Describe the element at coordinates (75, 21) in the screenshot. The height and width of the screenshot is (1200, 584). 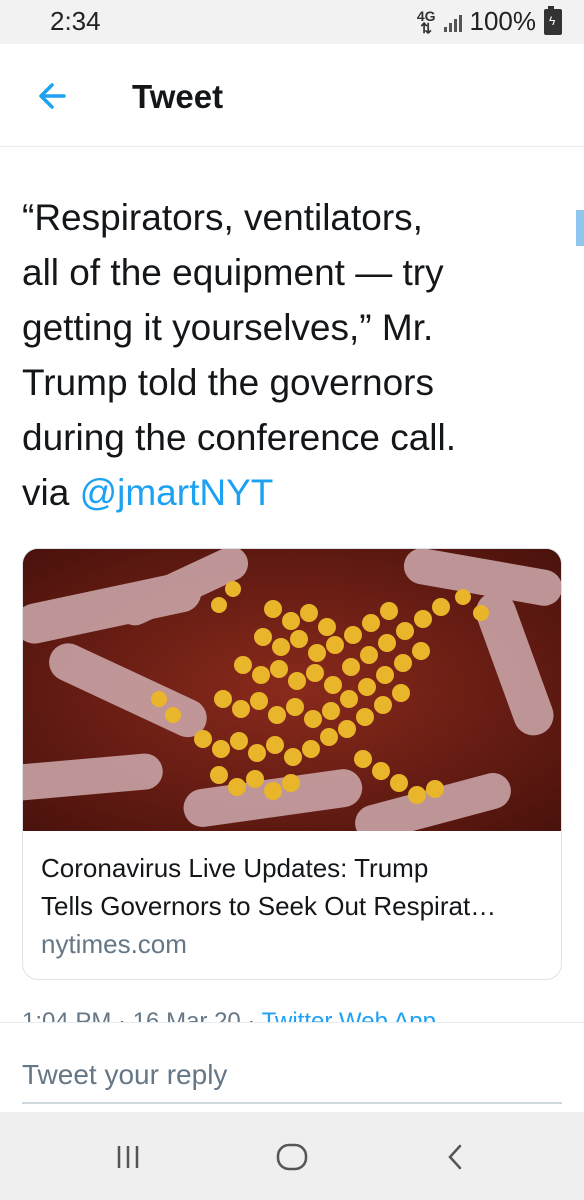
I see `status-time: 2:34` at that location.